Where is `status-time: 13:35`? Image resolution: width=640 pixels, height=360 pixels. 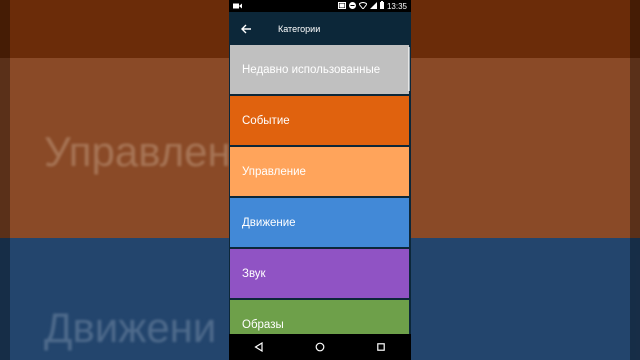 status-time: 13:35 is located at coordinates (396, 6).